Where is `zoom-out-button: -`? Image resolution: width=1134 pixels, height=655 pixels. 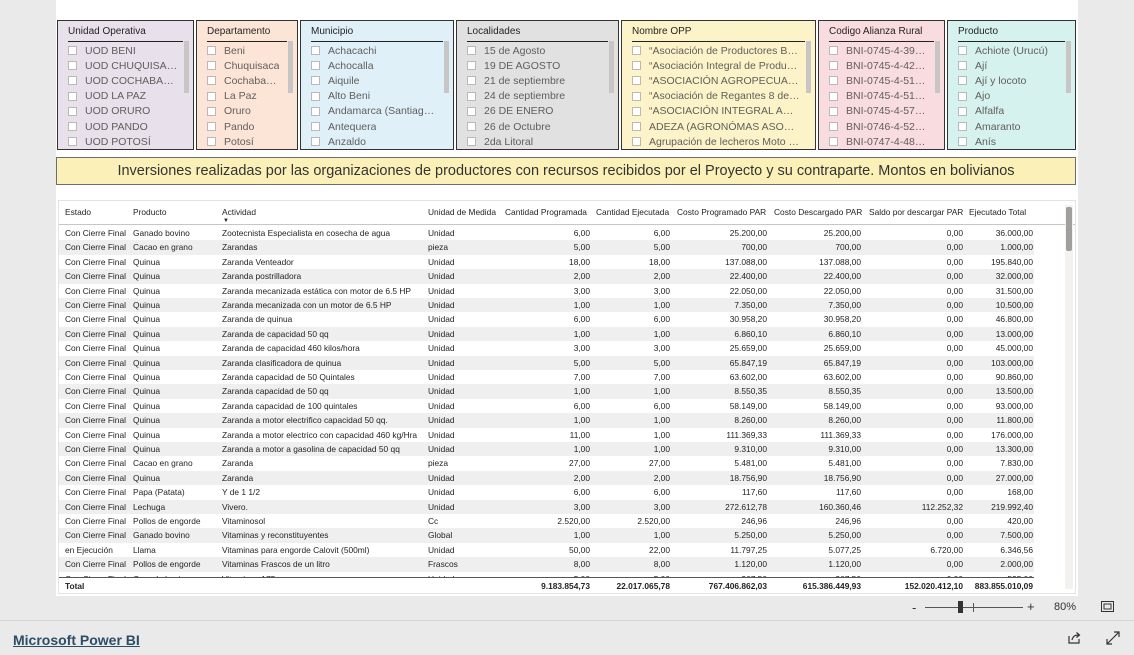 zoom-out-button: - is located at coordinates (914, 607).